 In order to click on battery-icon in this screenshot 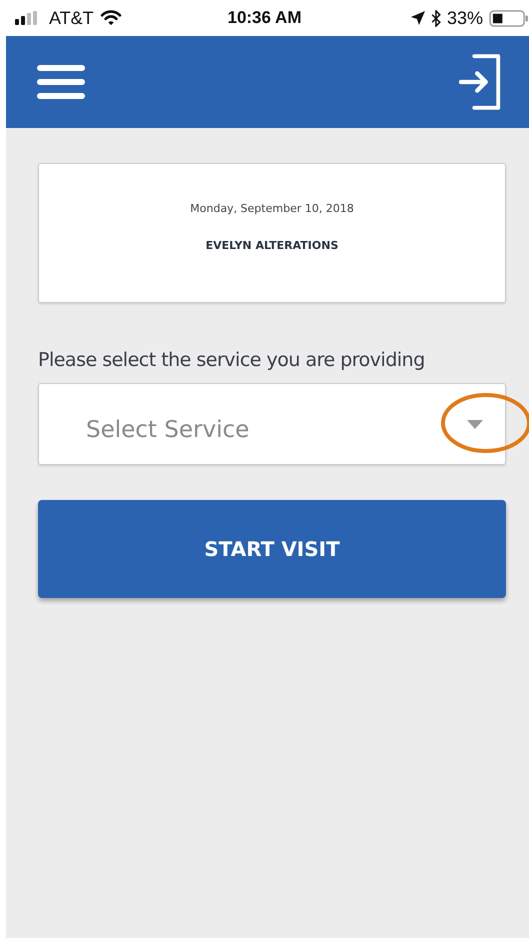, I will do `click(509, 18)`.